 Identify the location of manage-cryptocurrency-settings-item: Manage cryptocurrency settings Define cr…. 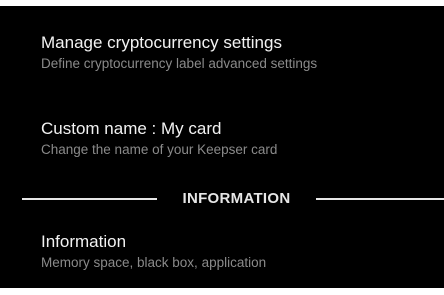
(236, 52).